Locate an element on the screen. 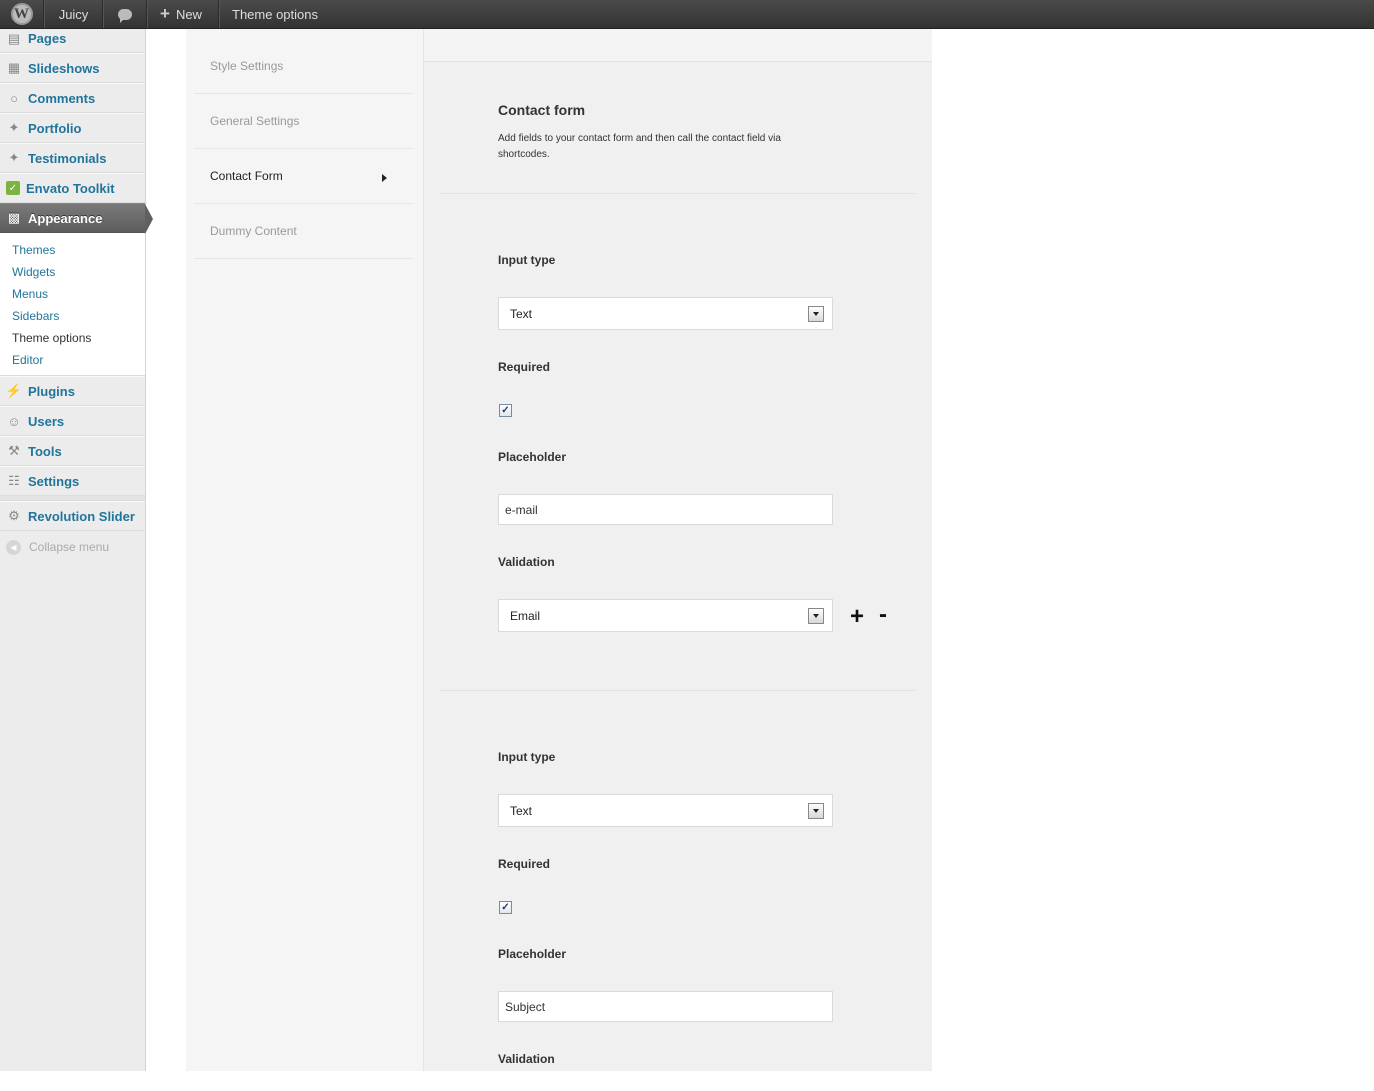 This screenshot has width=1374, height=1091. validation-select: Email is located at coordinates (665, 615).